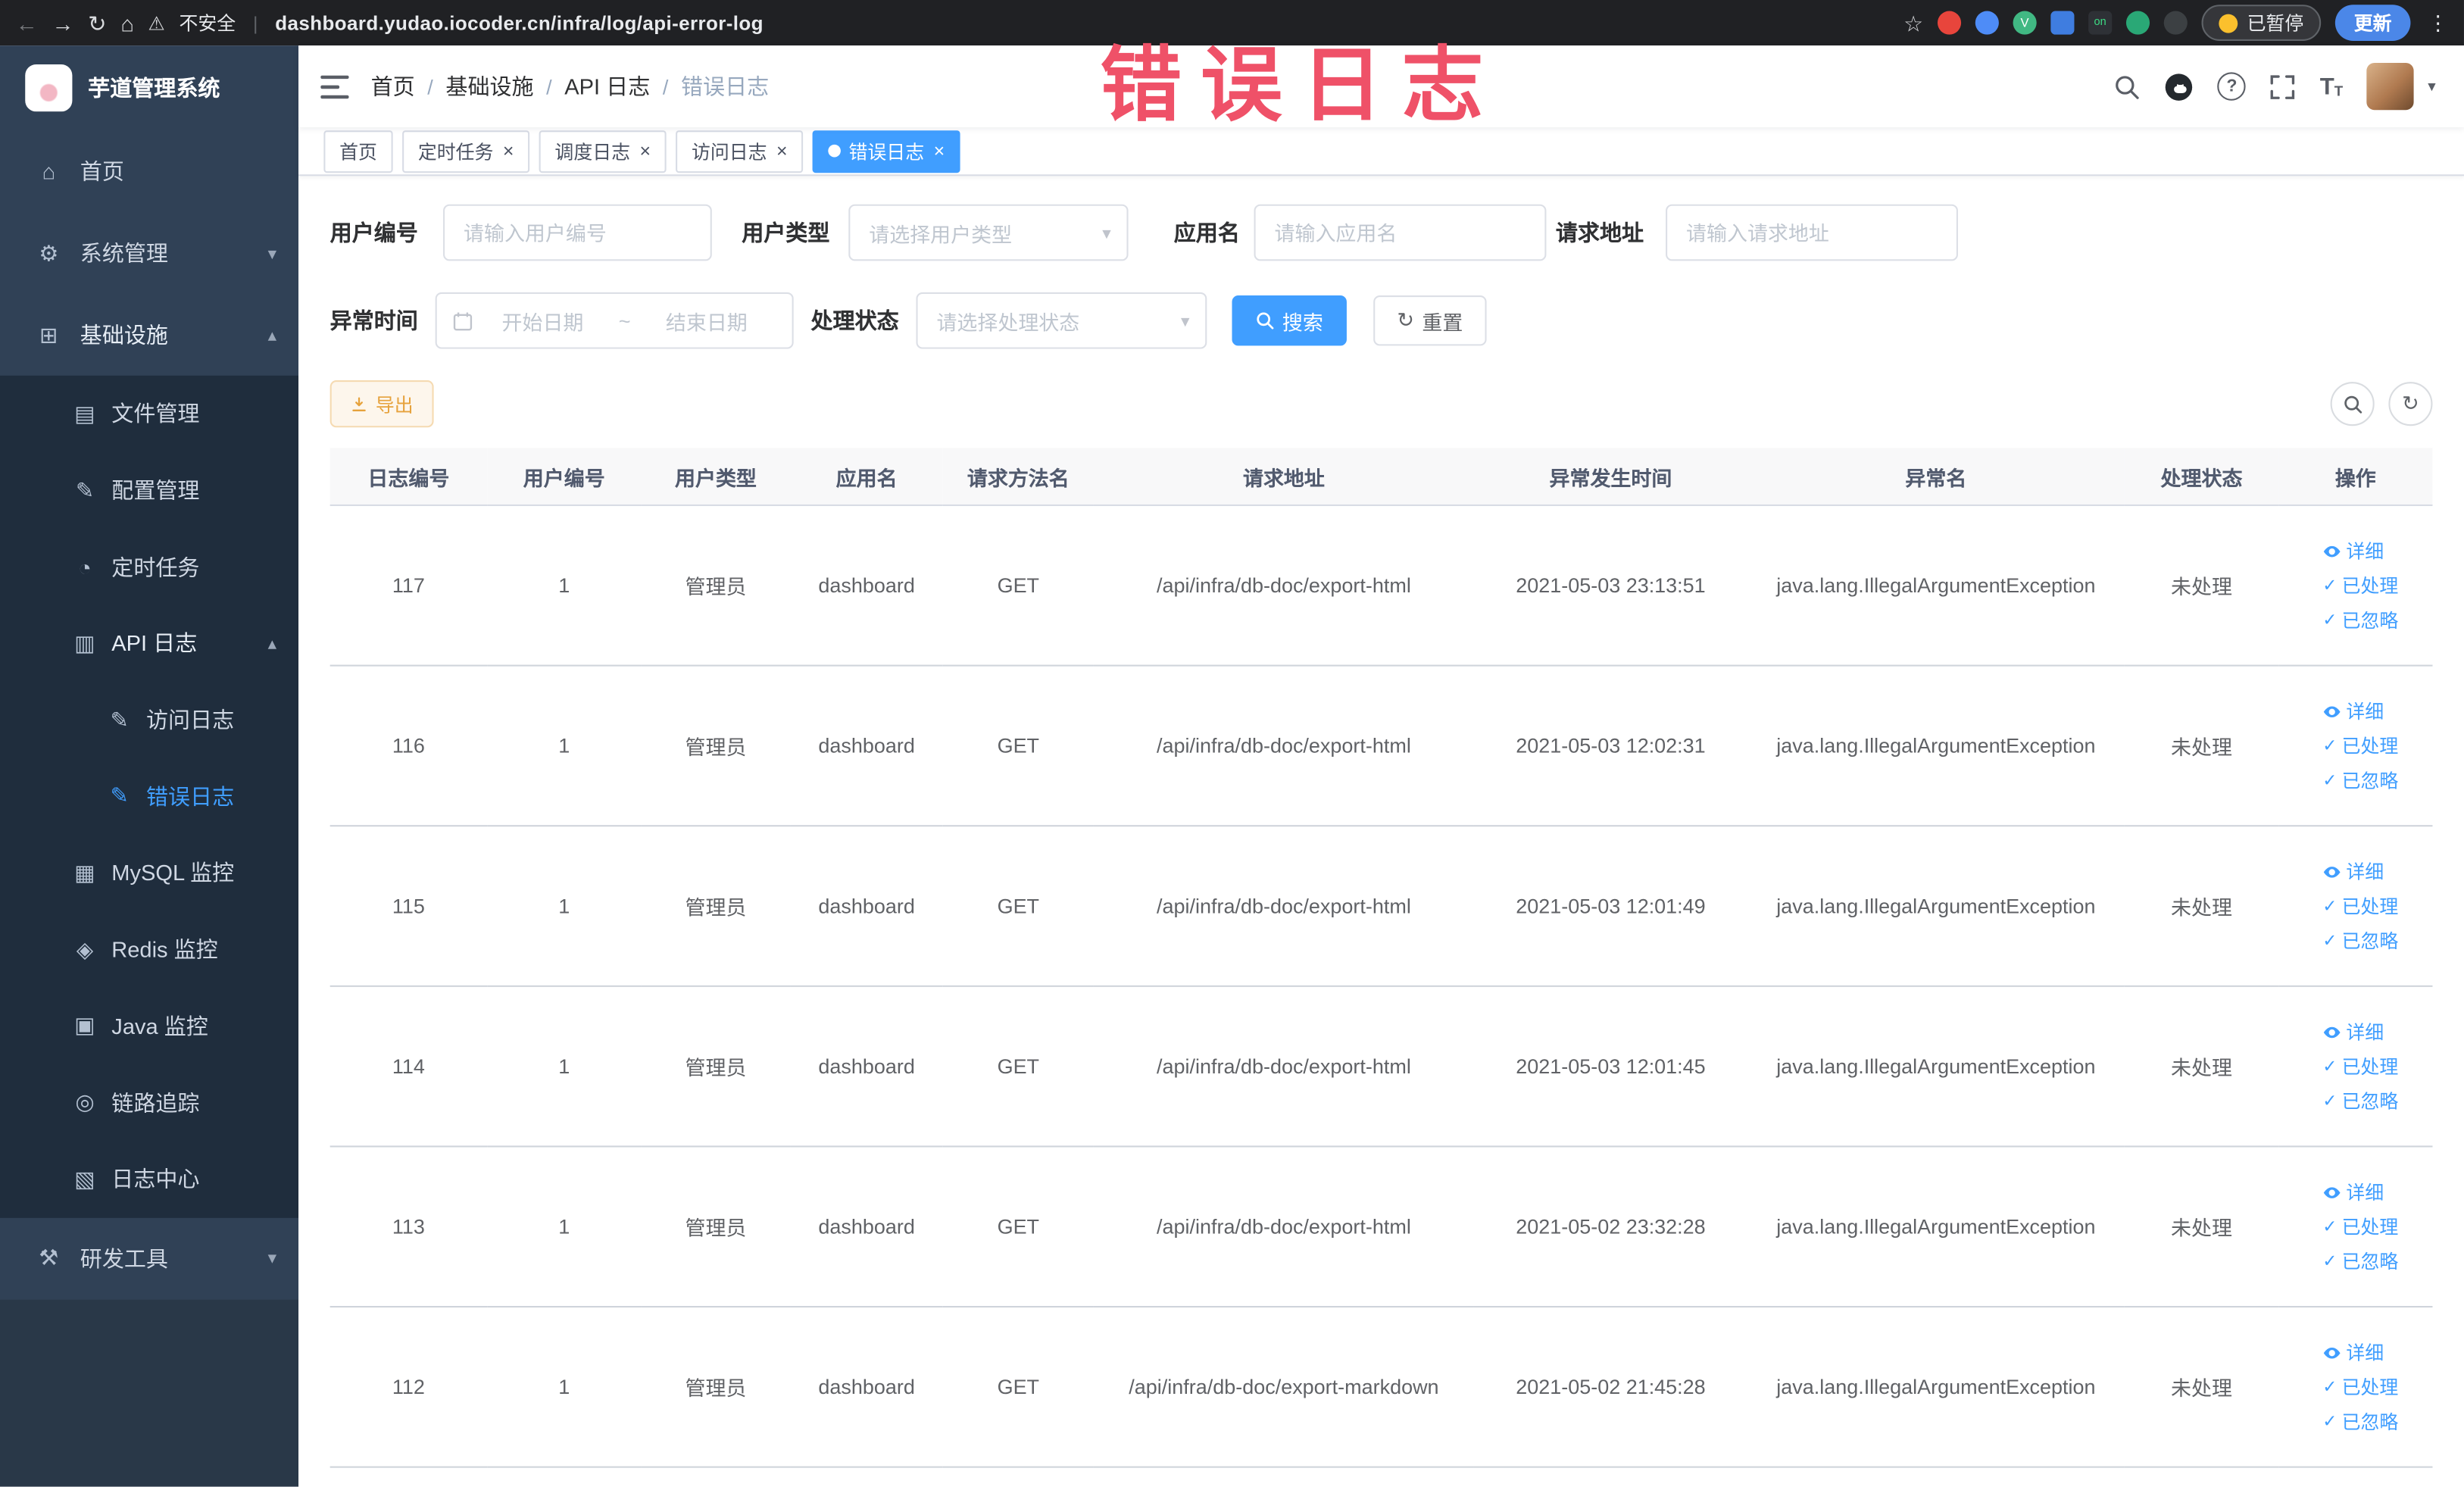 The height and width of the screenshot is (1487, 2464). I want to click on sidebar-item-redis-monitor: ◈ Redis 监控, so click(149, 949).